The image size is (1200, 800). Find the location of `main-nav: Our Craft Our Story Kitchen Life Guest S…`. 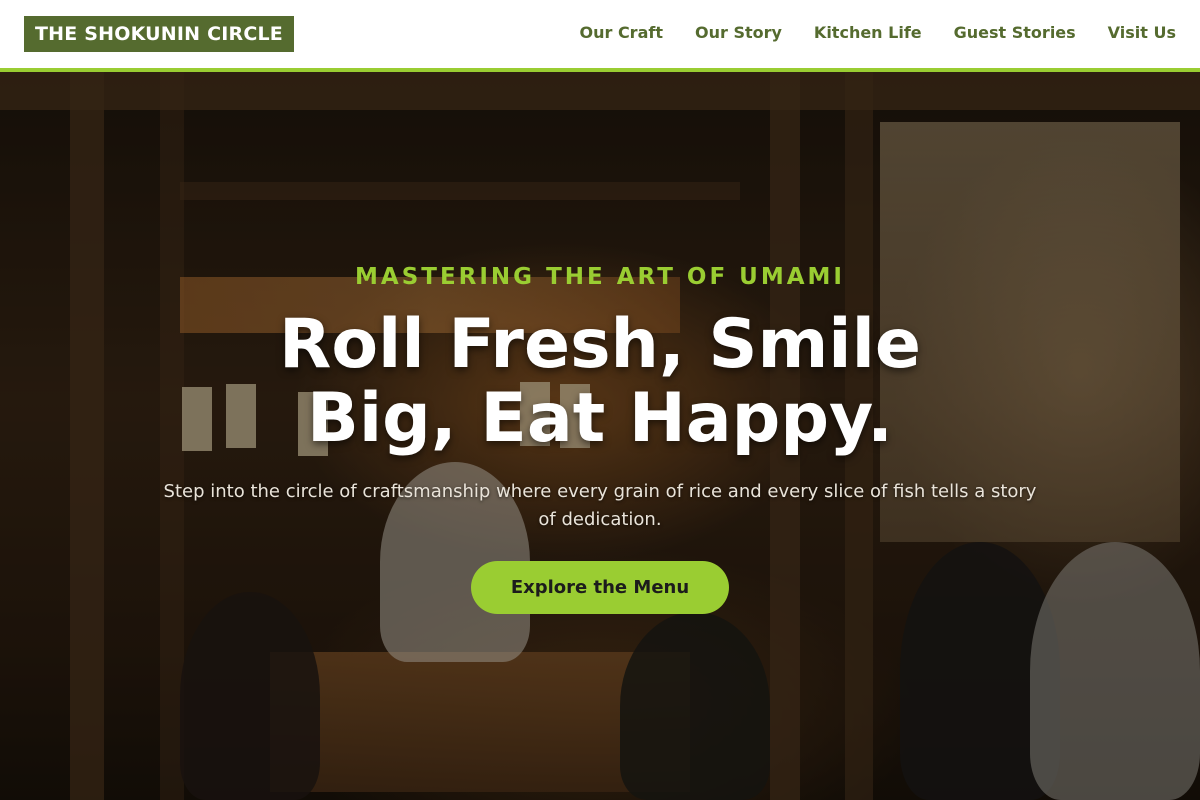

main-nav: Our Craft Our Story Kitchen Life Guest S… is located at coordinates (877, 33).